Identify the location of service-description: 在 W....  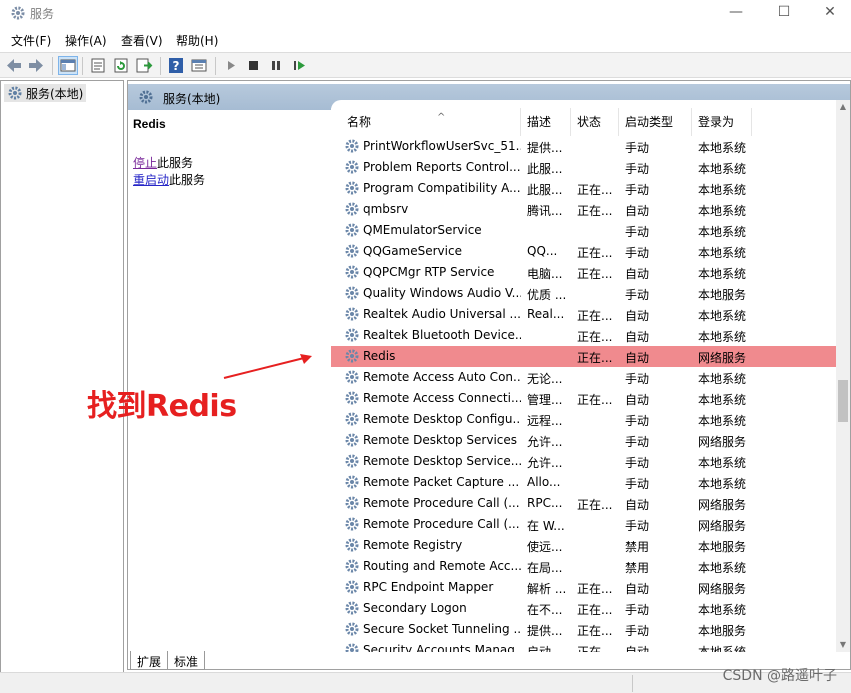
(546, 526).